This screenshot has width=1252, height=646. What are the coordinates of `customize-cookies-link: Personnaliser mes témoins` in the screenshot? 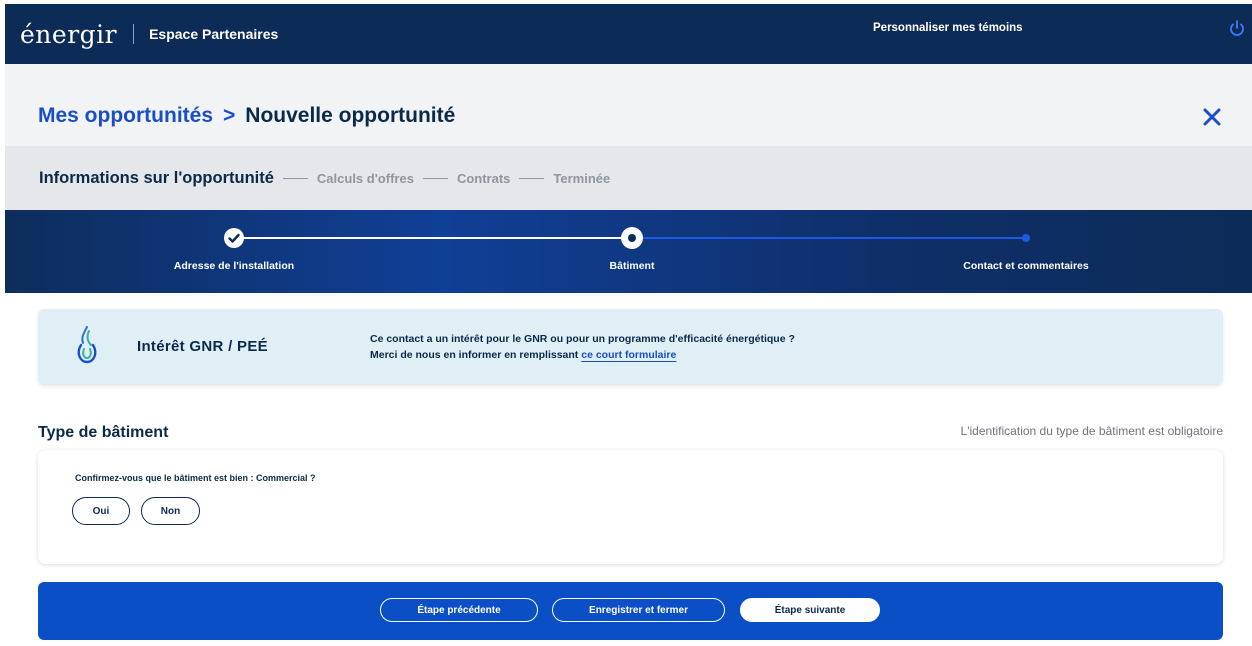 It's located at (948, 28).